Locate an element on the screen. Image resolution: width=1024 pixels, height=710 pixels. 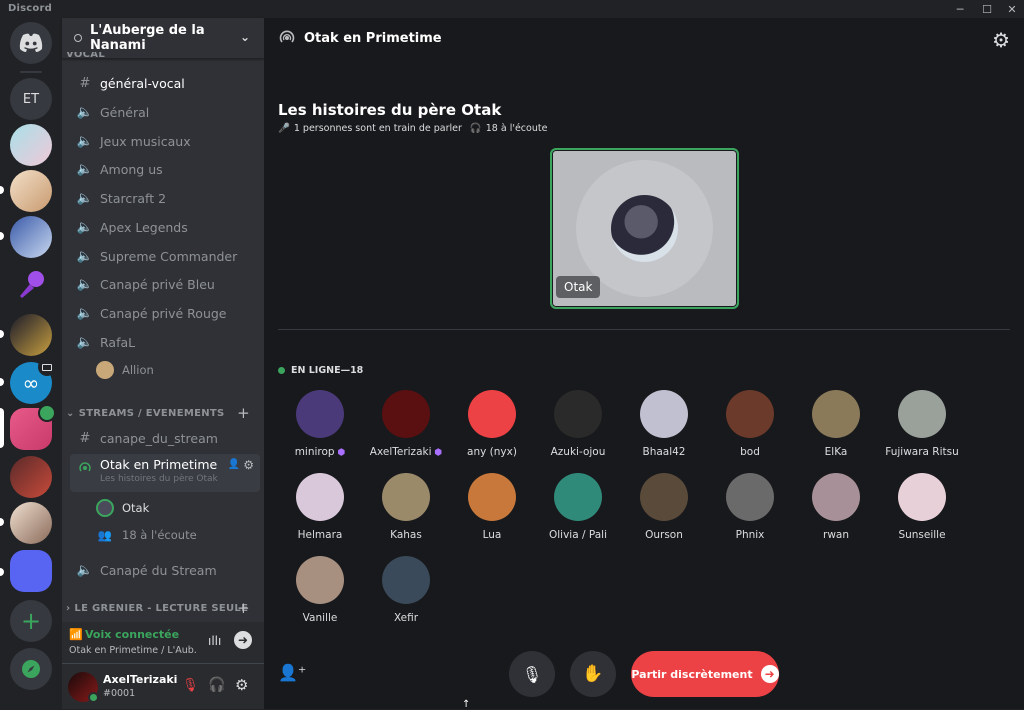
channel-item: 🔈 Apex Legends is located at coordinates (165, 227).